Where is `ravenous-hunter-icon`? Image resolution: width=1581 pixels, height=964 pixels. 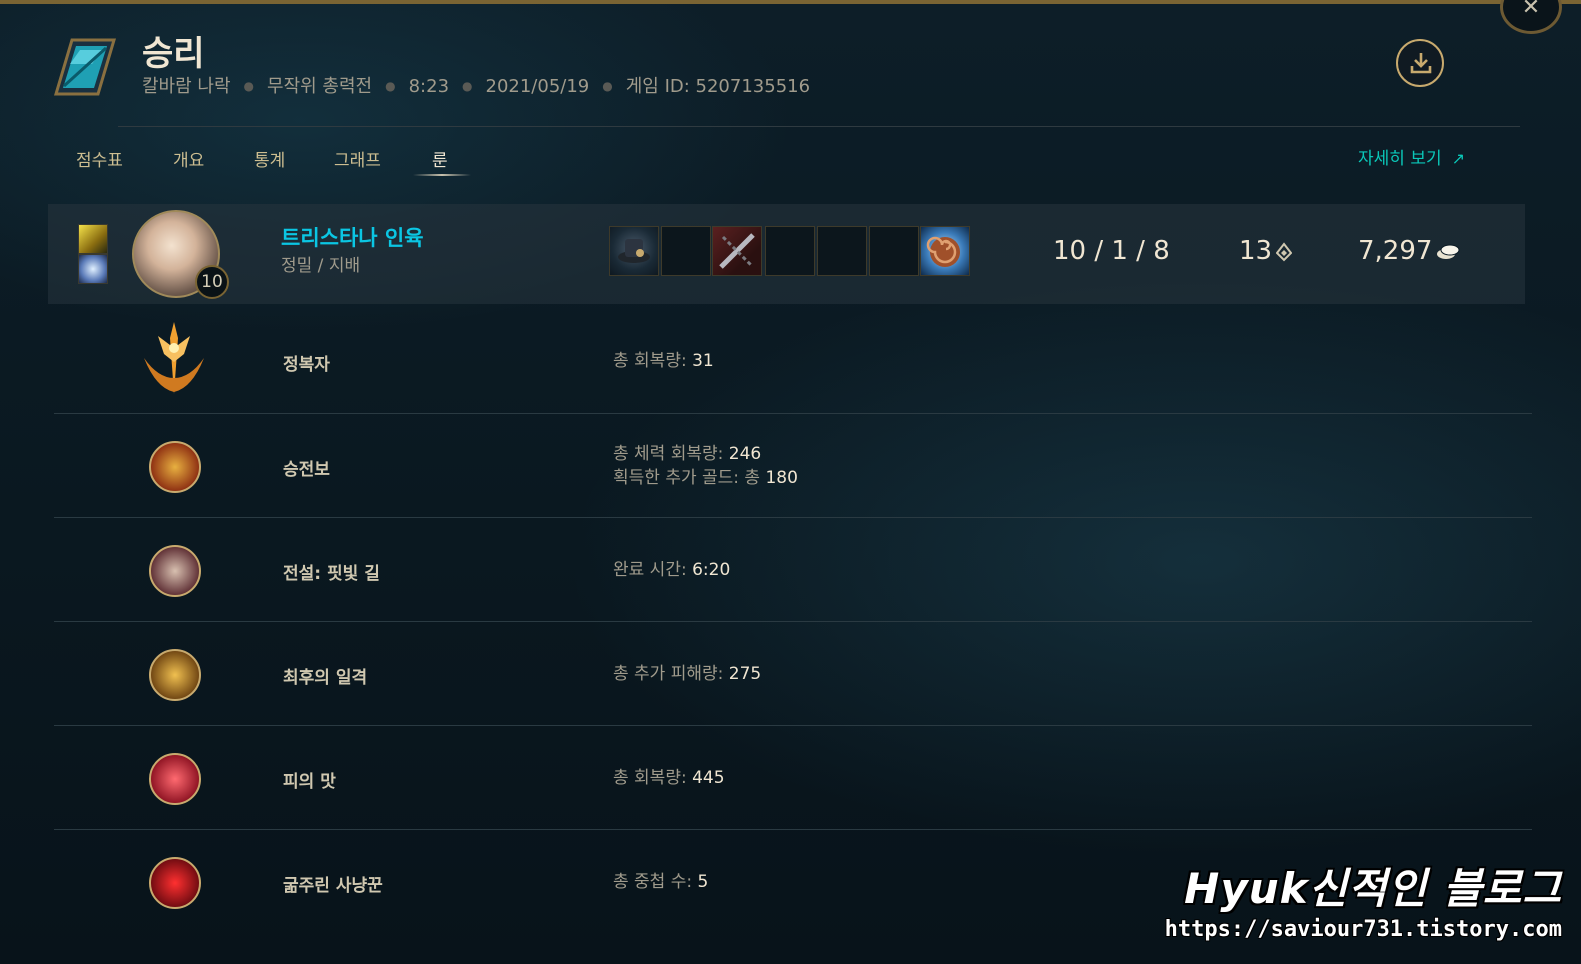
ravenous-hunter-icon is located at coordinates (175, 883).